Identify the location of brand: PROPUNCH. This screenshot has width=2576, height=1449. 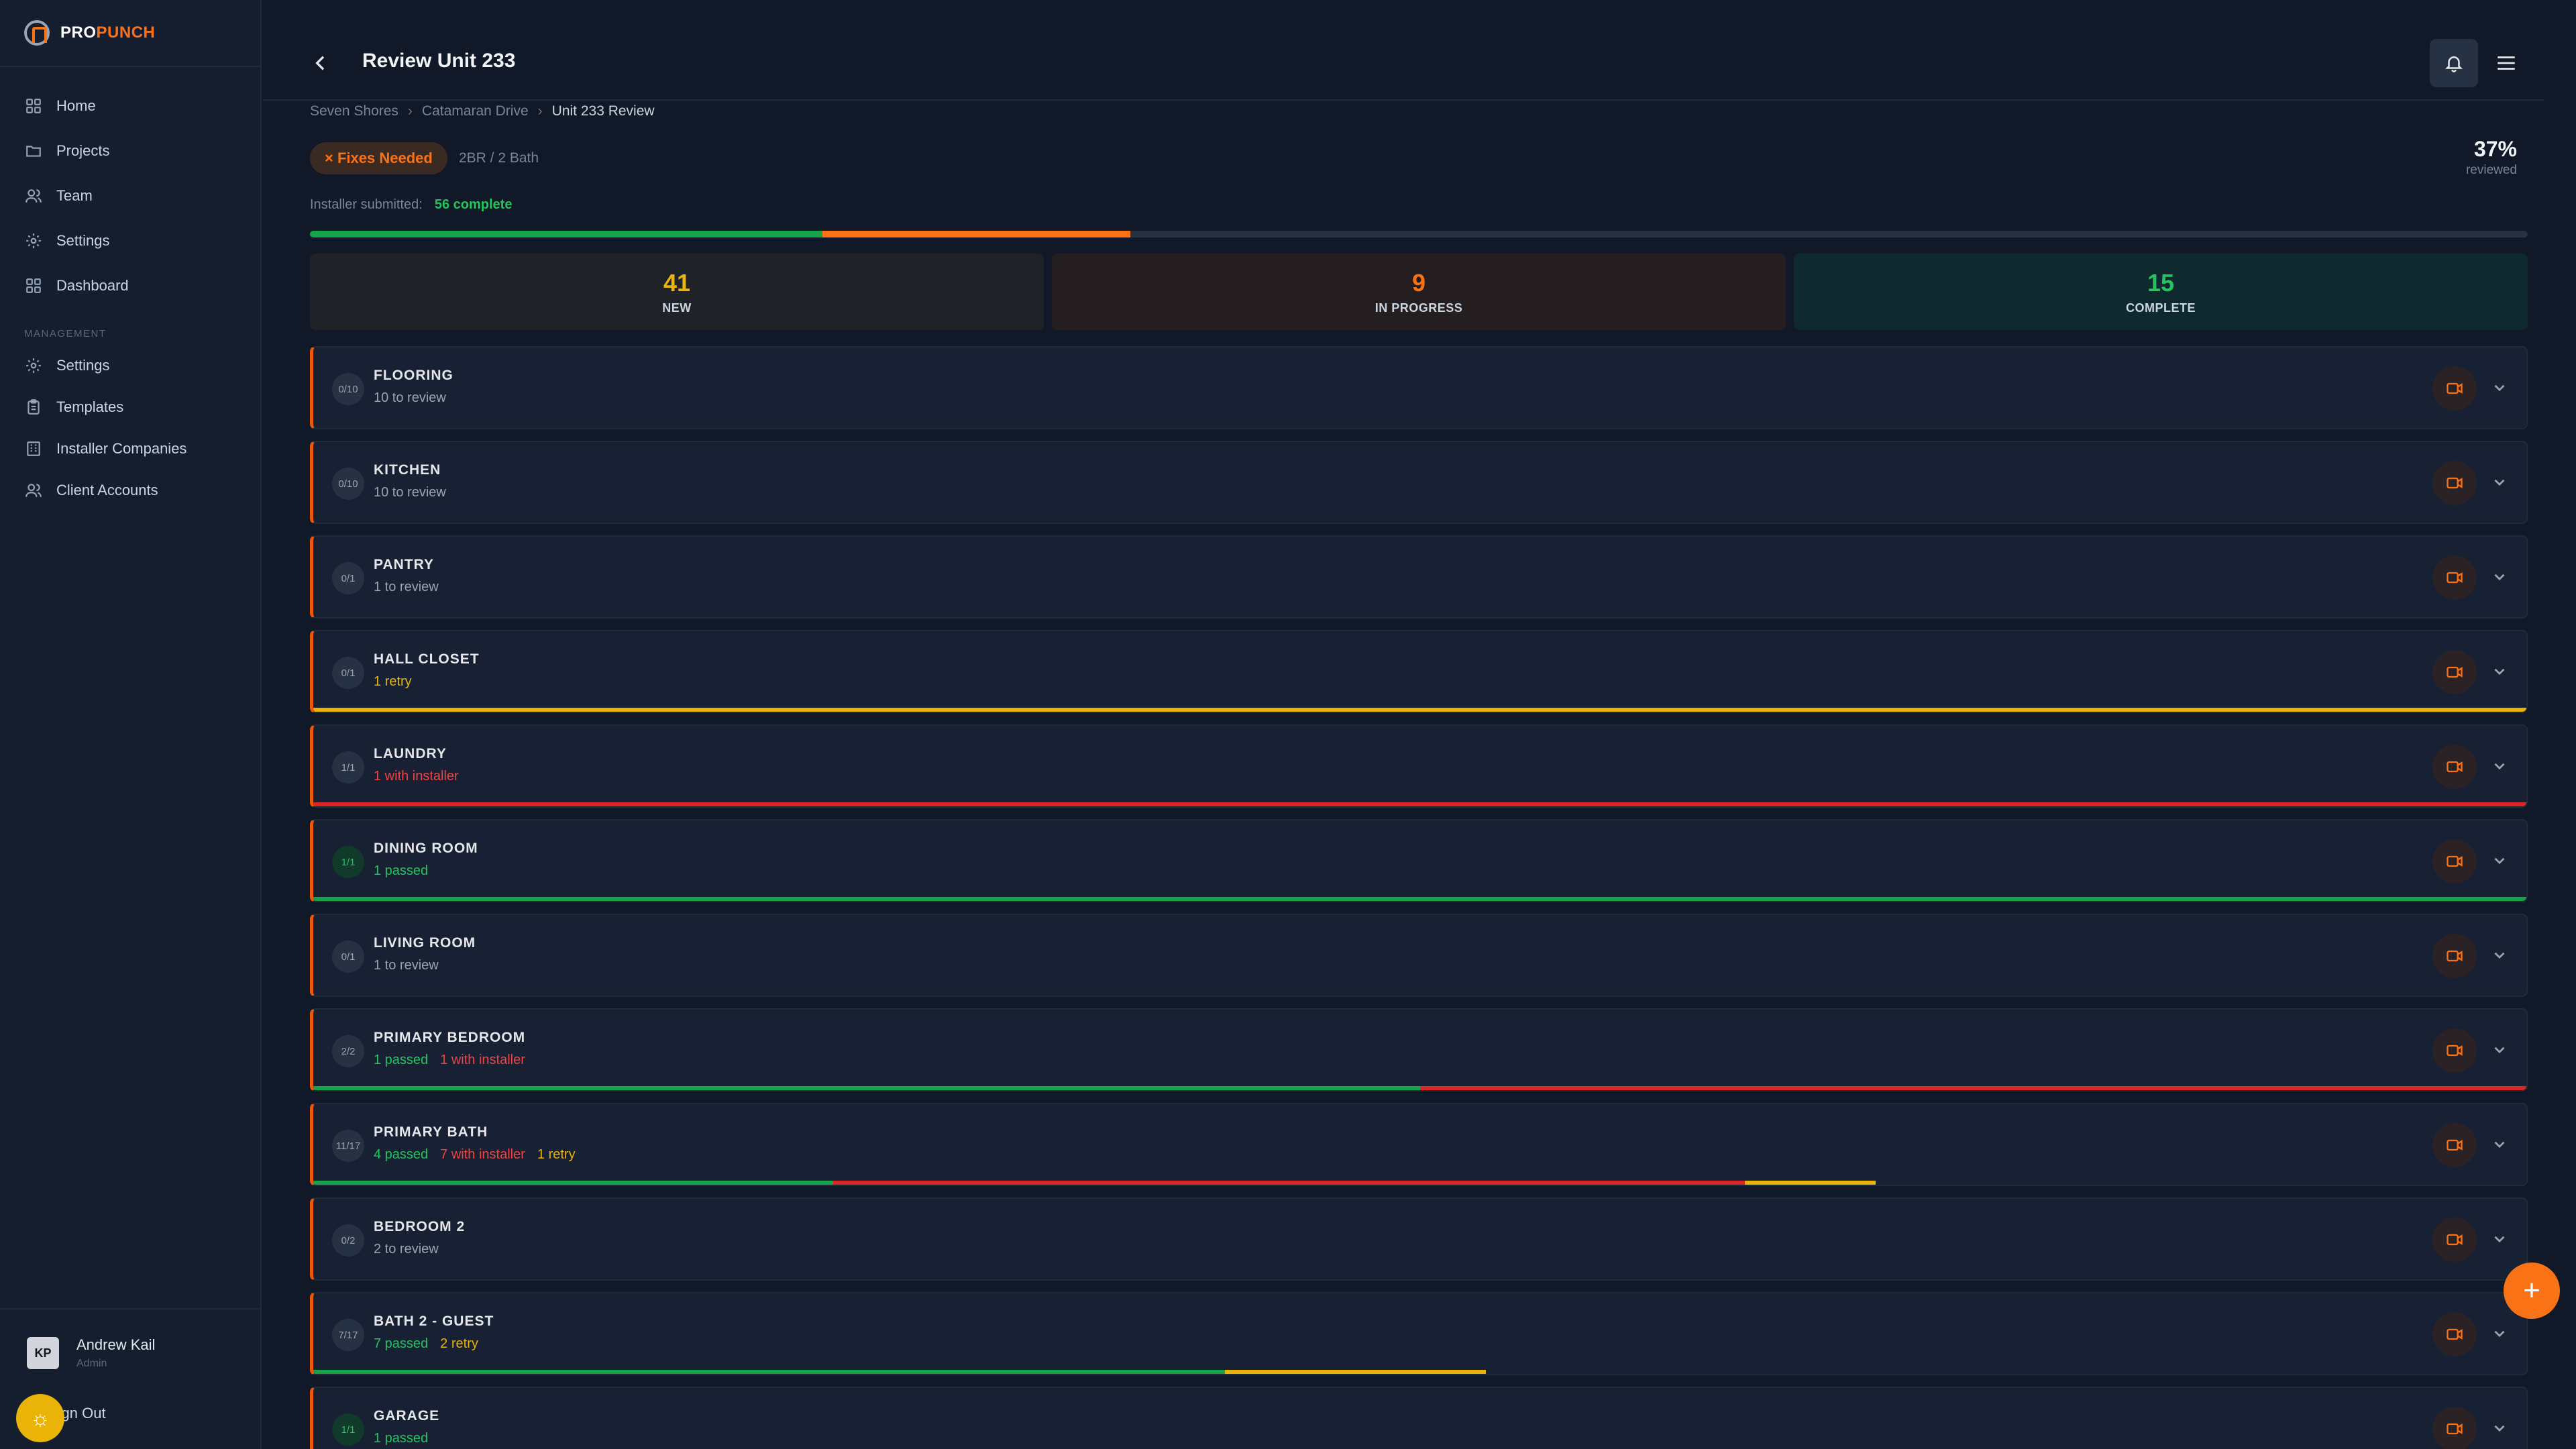
(130, 33).